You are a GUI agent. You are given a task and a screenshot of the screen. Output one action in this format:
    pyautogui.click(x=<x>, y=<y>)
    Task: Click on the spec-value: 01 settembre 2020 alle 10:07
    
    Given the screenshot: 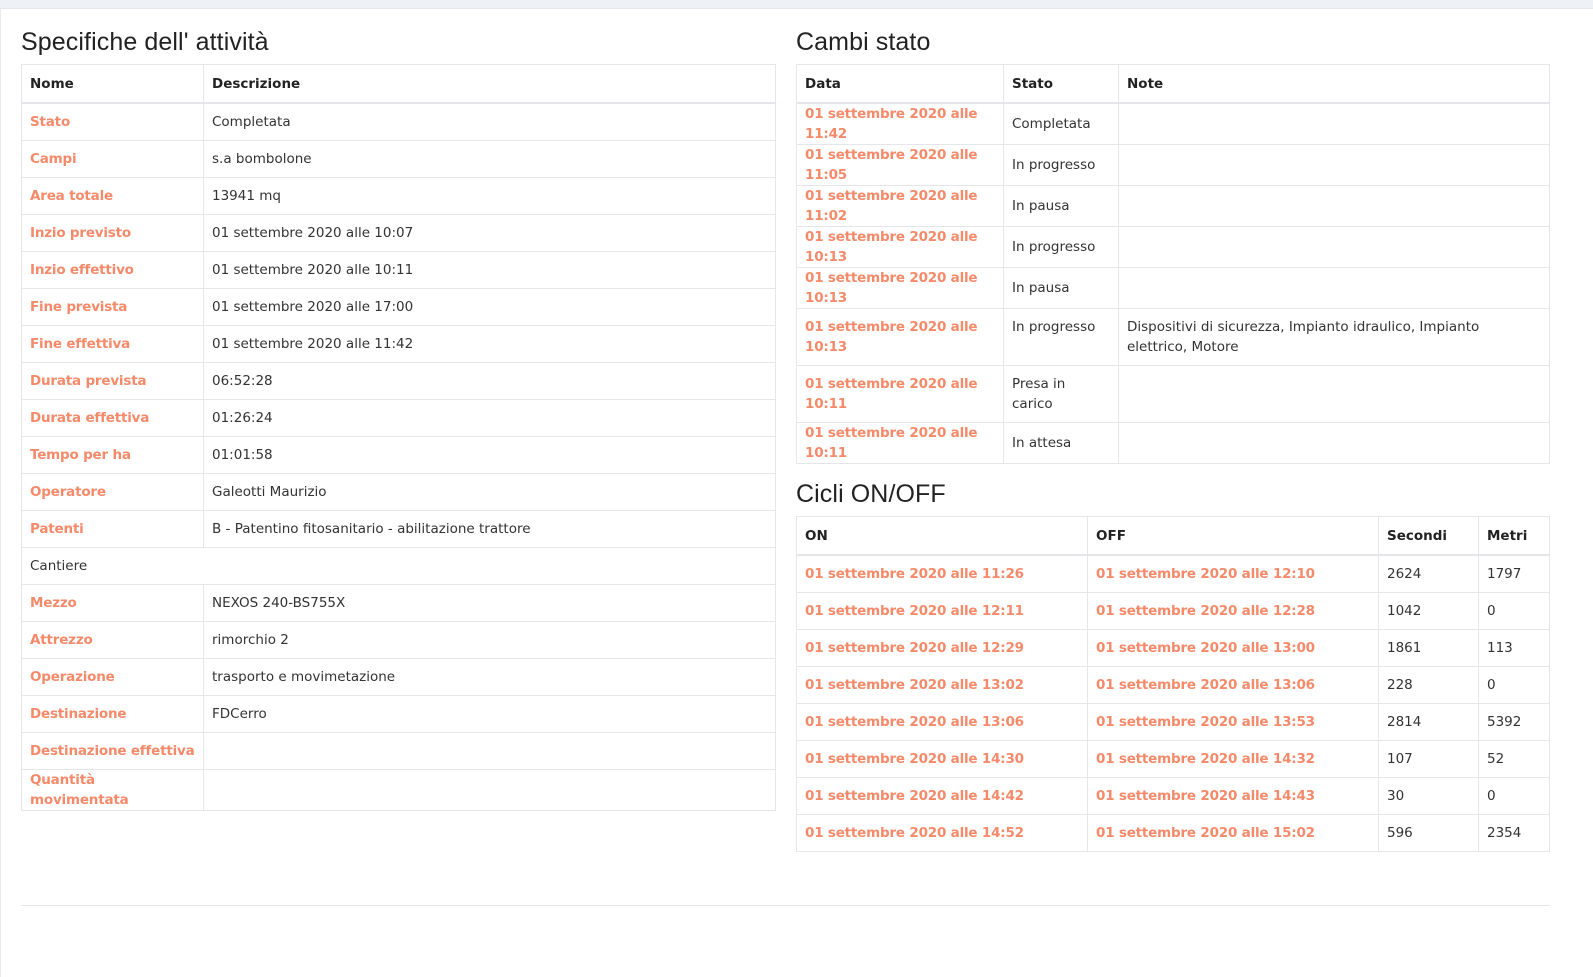 What is the action you would take?
    pyautogui.click(x=489, y=233)
    